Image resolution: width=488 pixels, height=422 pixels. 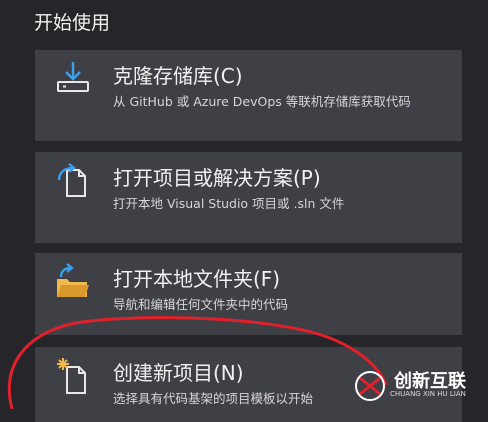 What do you see at coordinates (71, 376) in the screenshot?
I see `new-project-icon` at bounding box center [71, 376].